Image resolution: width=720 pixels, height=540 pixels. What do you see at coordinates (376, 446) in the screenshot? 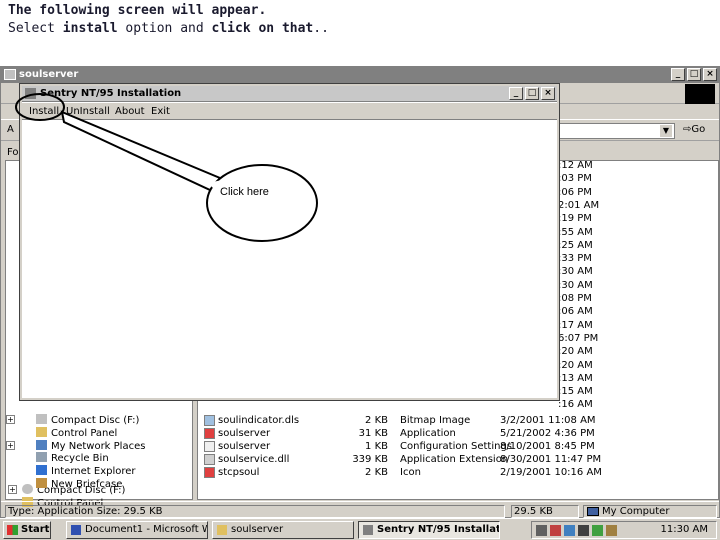
I see `file-size: 1 KB` at bounding box center [376, 446].